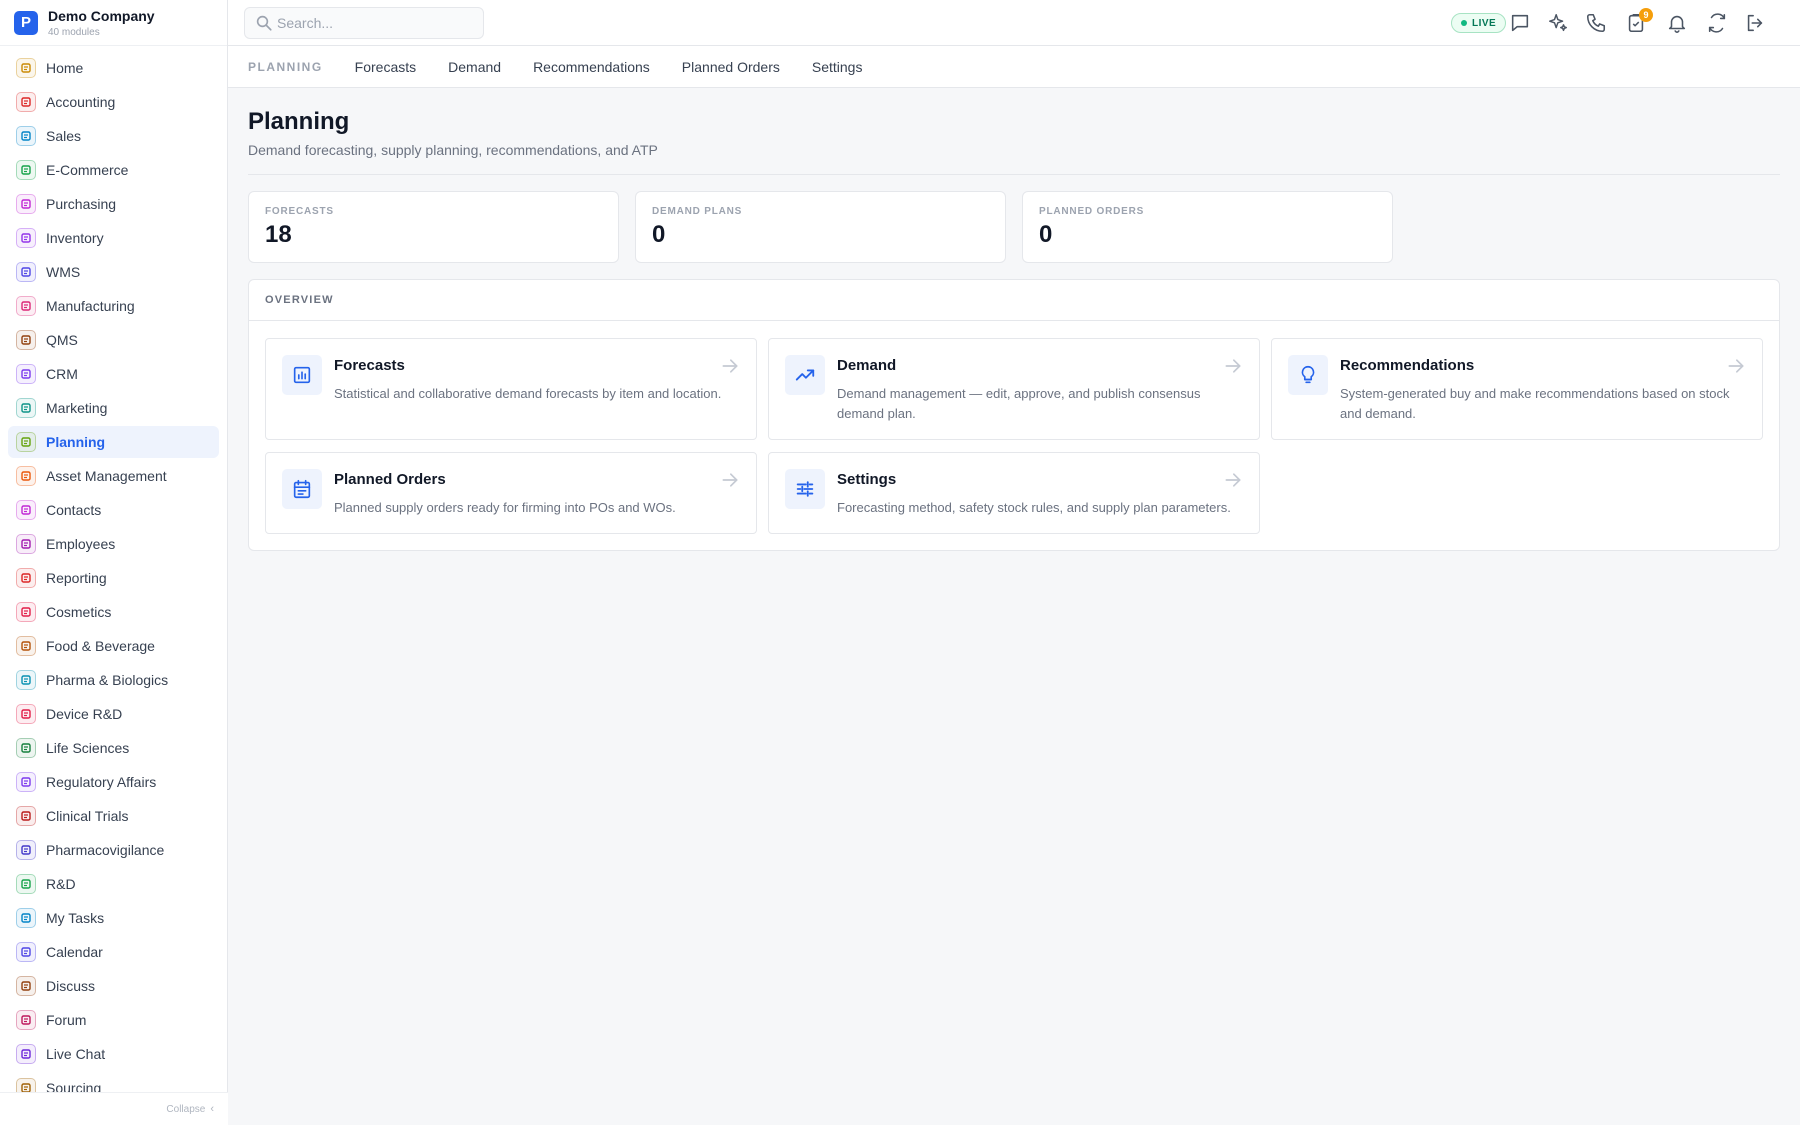 The height and width of the screenshot is (1125, 1800). I want to click on ai-assistant-button, so click(1558, 23).